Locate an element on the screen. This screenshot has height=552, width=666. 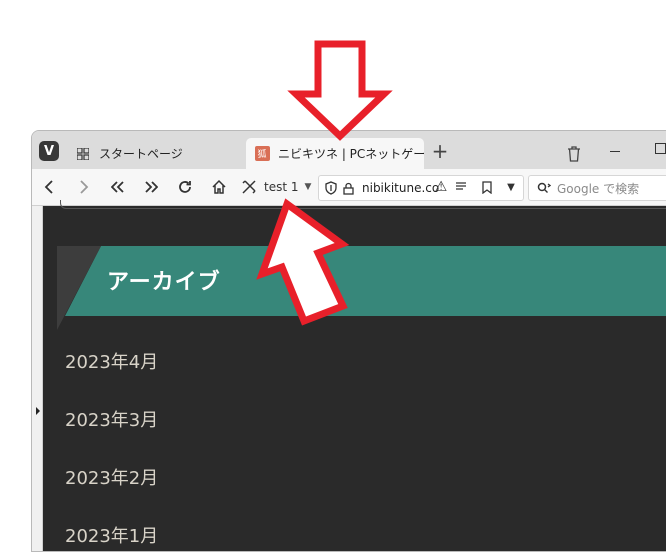
search-field: Google で検索 is located at coordinates (597, 188).